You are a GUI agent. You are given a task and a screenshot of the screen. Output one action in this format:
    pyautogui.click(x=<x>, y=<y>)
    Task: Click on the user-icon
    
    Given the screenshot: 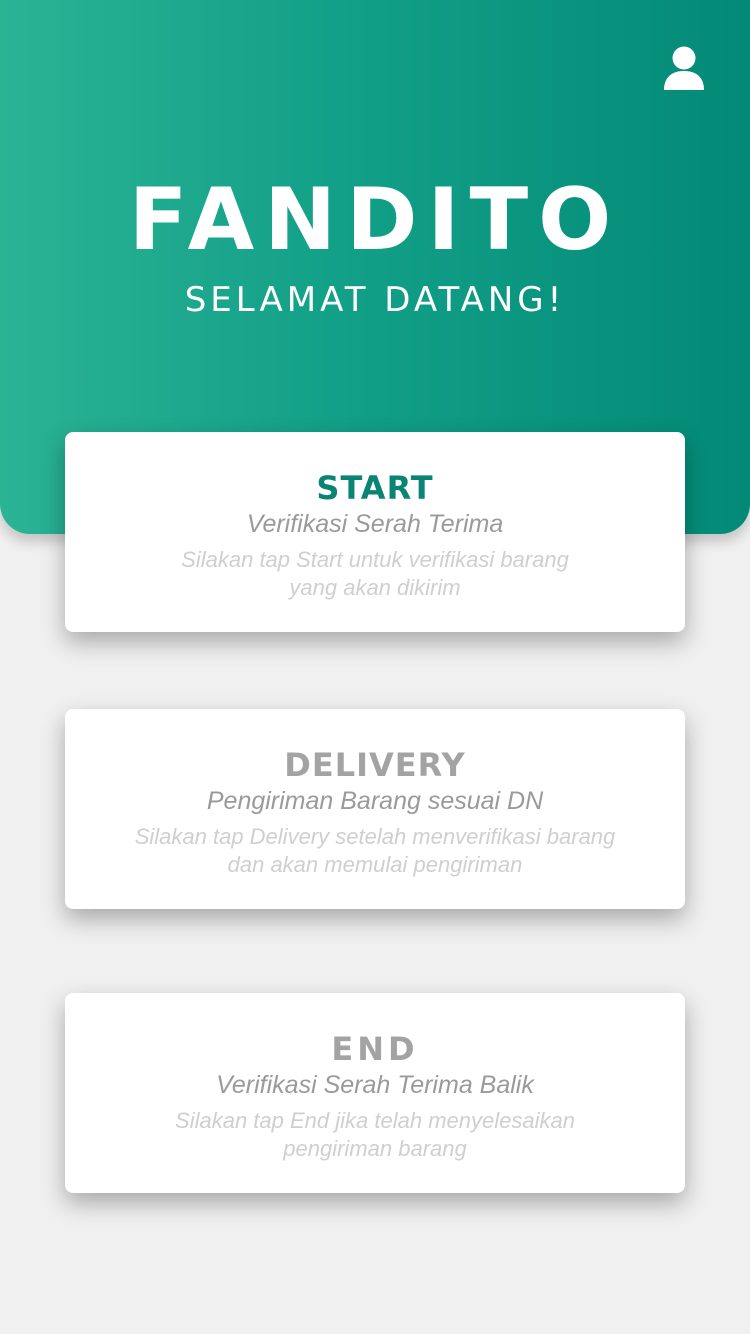 What is the action you would take?
    pyautogui.click(x=684, y=68)
    